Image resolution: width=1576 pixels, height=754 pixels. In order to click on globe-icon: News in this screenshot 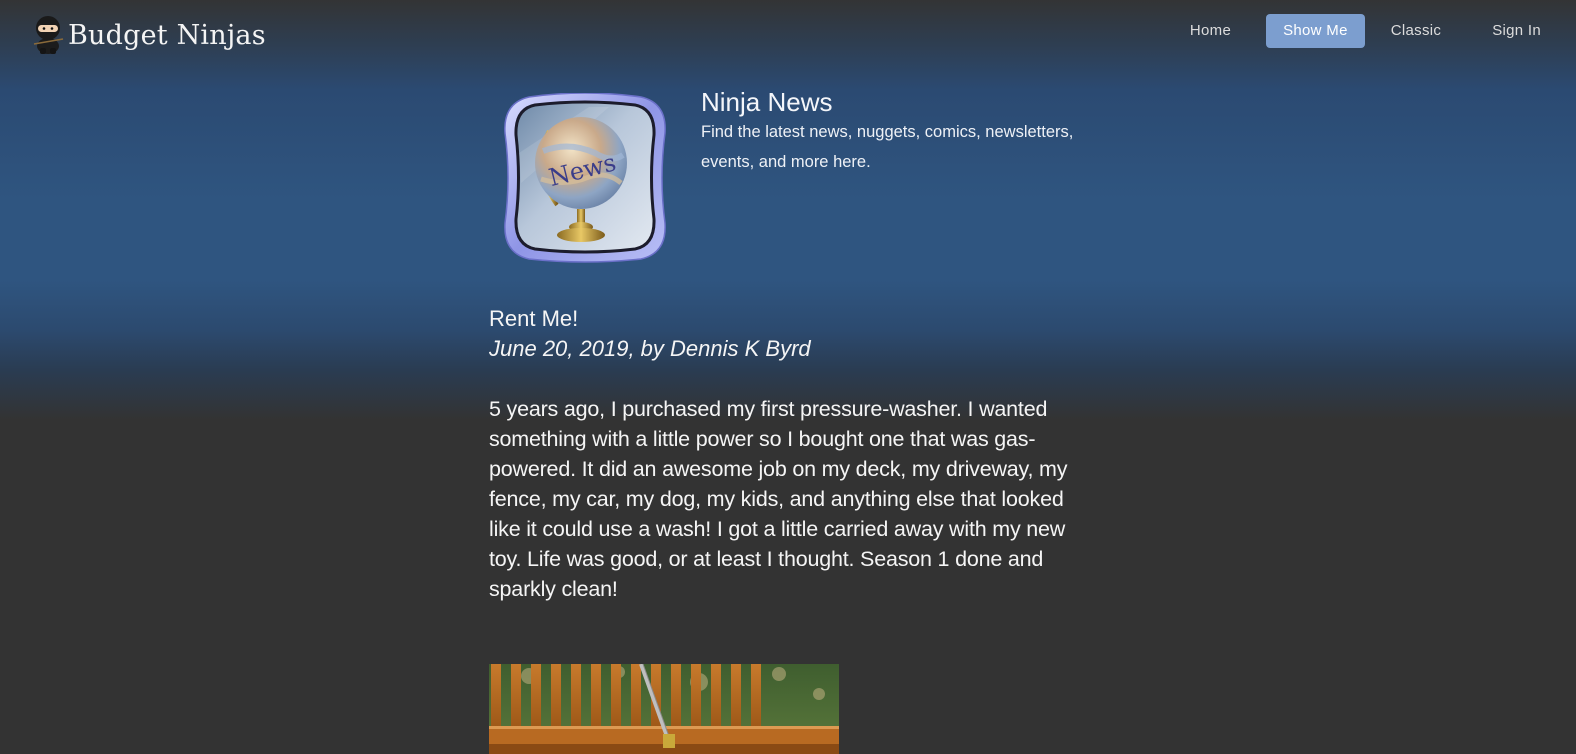, I will do `click(585, 178)`.